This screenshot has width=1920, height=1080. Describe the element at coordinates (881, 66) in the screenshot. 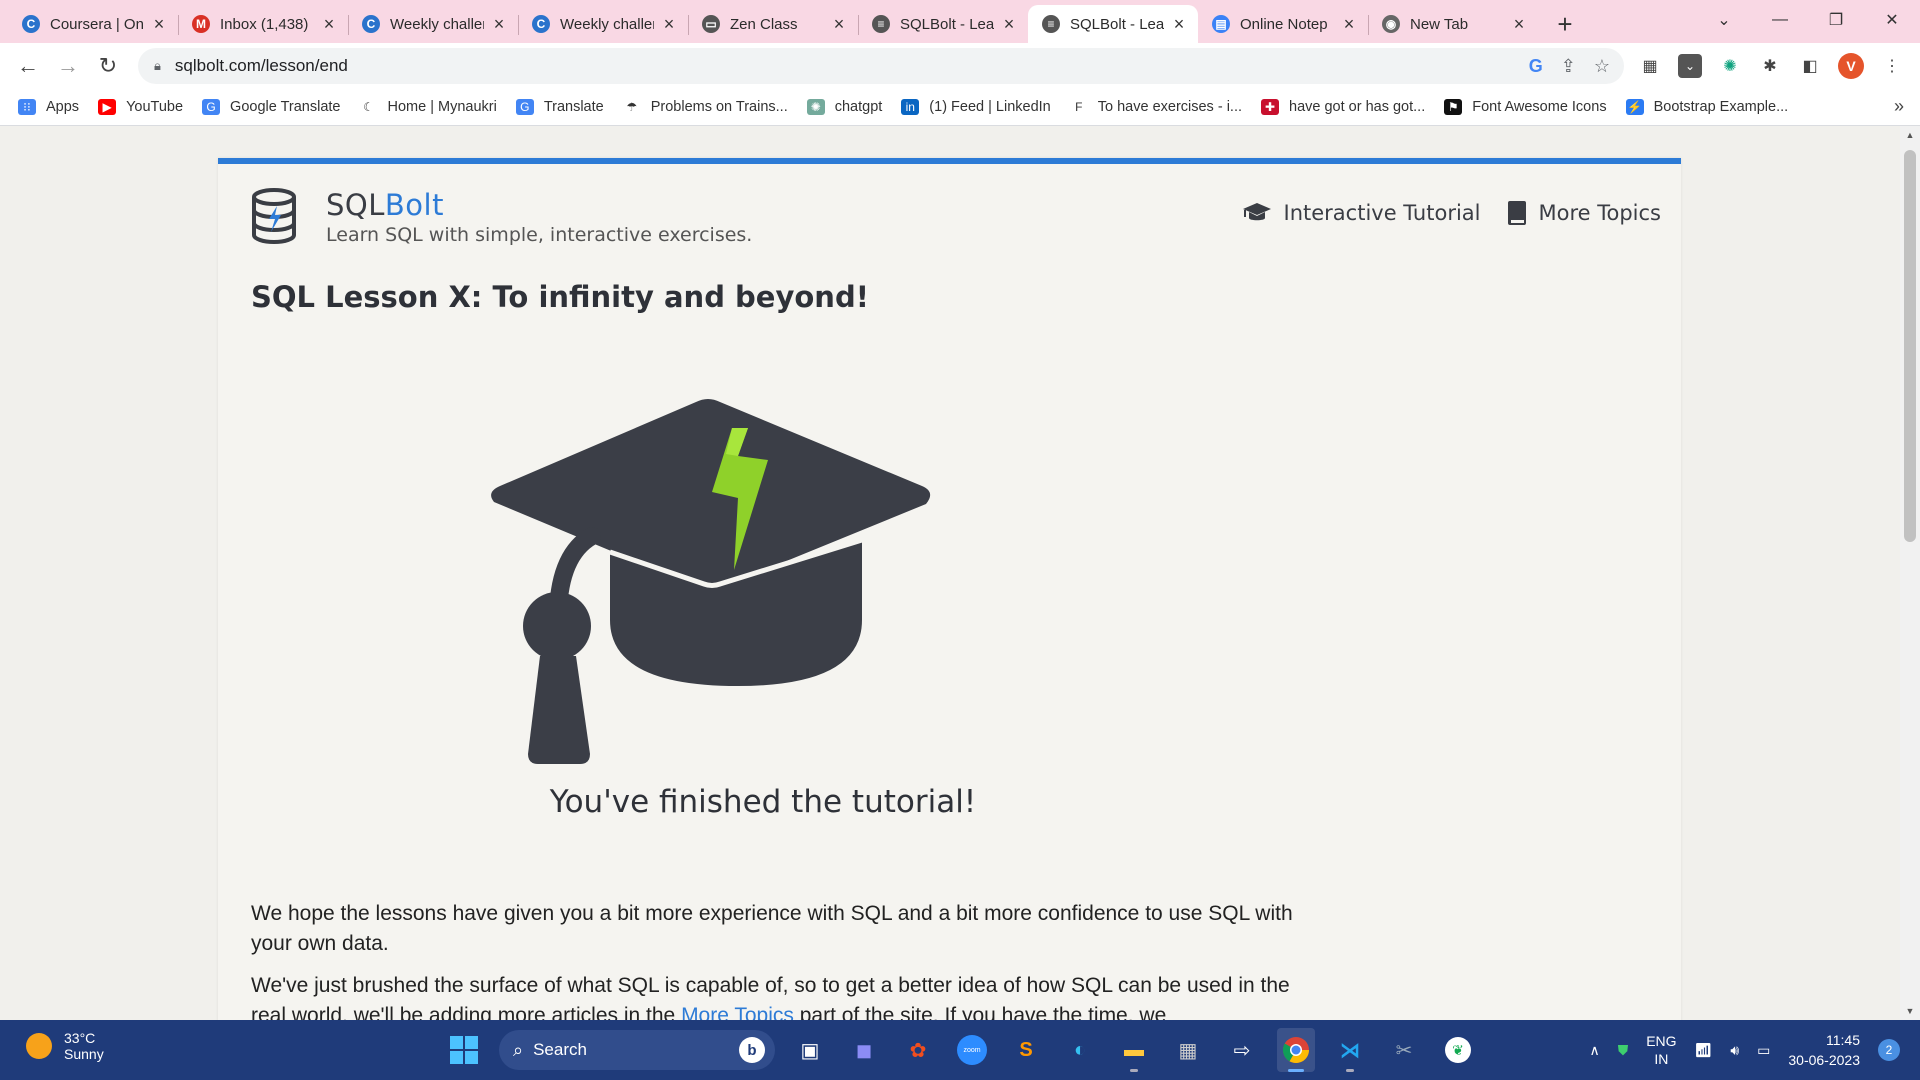

I see `address-bar: 🔒︎ sqlbolt.com/lesson/end G ⇪ ☆` at that location.